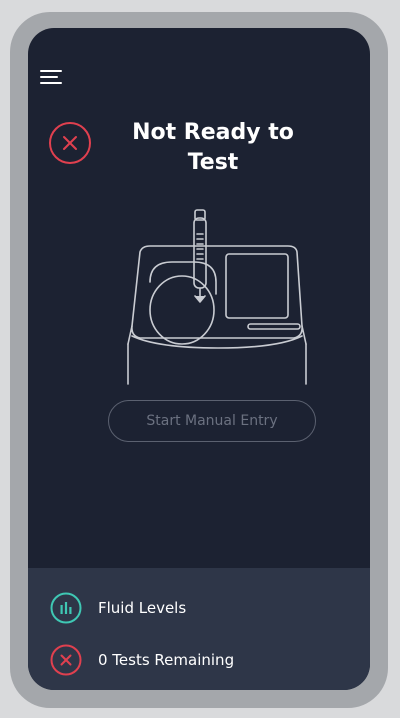 This screenshot has height=718, width=400. I want to click on fluid-levels-label: Fluid Levels, so click(142, 608).